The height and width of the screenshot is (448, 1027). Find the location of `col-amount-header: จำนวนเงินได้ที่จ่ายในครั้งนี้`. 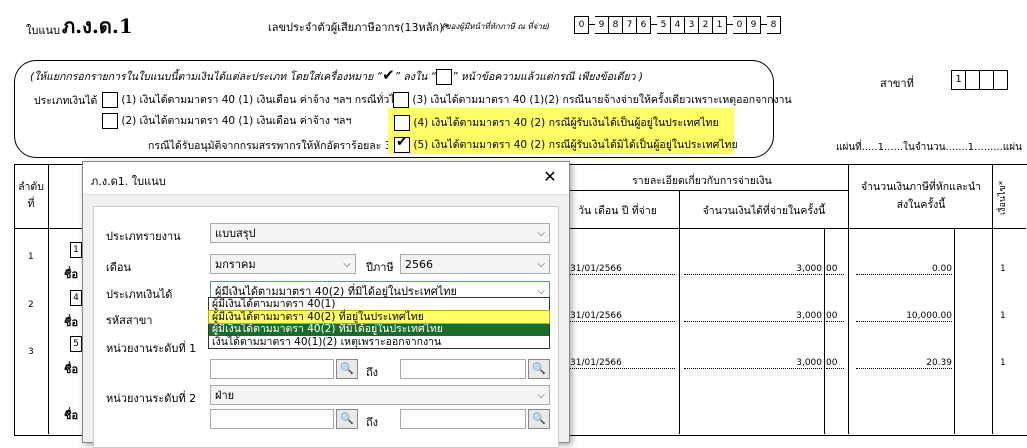

col-amount-header: จำนวนเงินได้ที่จ่ายในครั้งนี้ is located at coordinates (764, 211).